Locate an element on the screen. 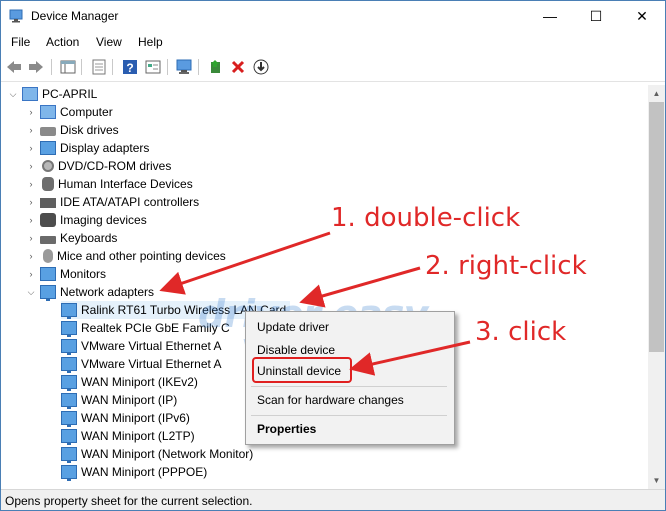  update-driver-icon is located at coordinates (215, 66).